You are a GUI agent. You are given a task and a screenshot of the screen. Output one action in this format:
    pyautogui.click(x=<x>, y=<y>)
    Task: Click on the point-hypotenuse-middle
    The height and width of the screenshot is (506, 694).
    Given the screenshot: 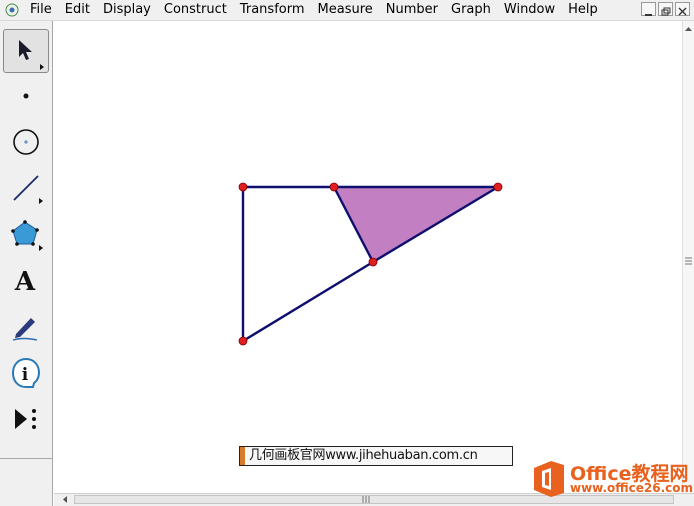 What is the action you would take?
    pyautogui.click(x=373, y=262)
    